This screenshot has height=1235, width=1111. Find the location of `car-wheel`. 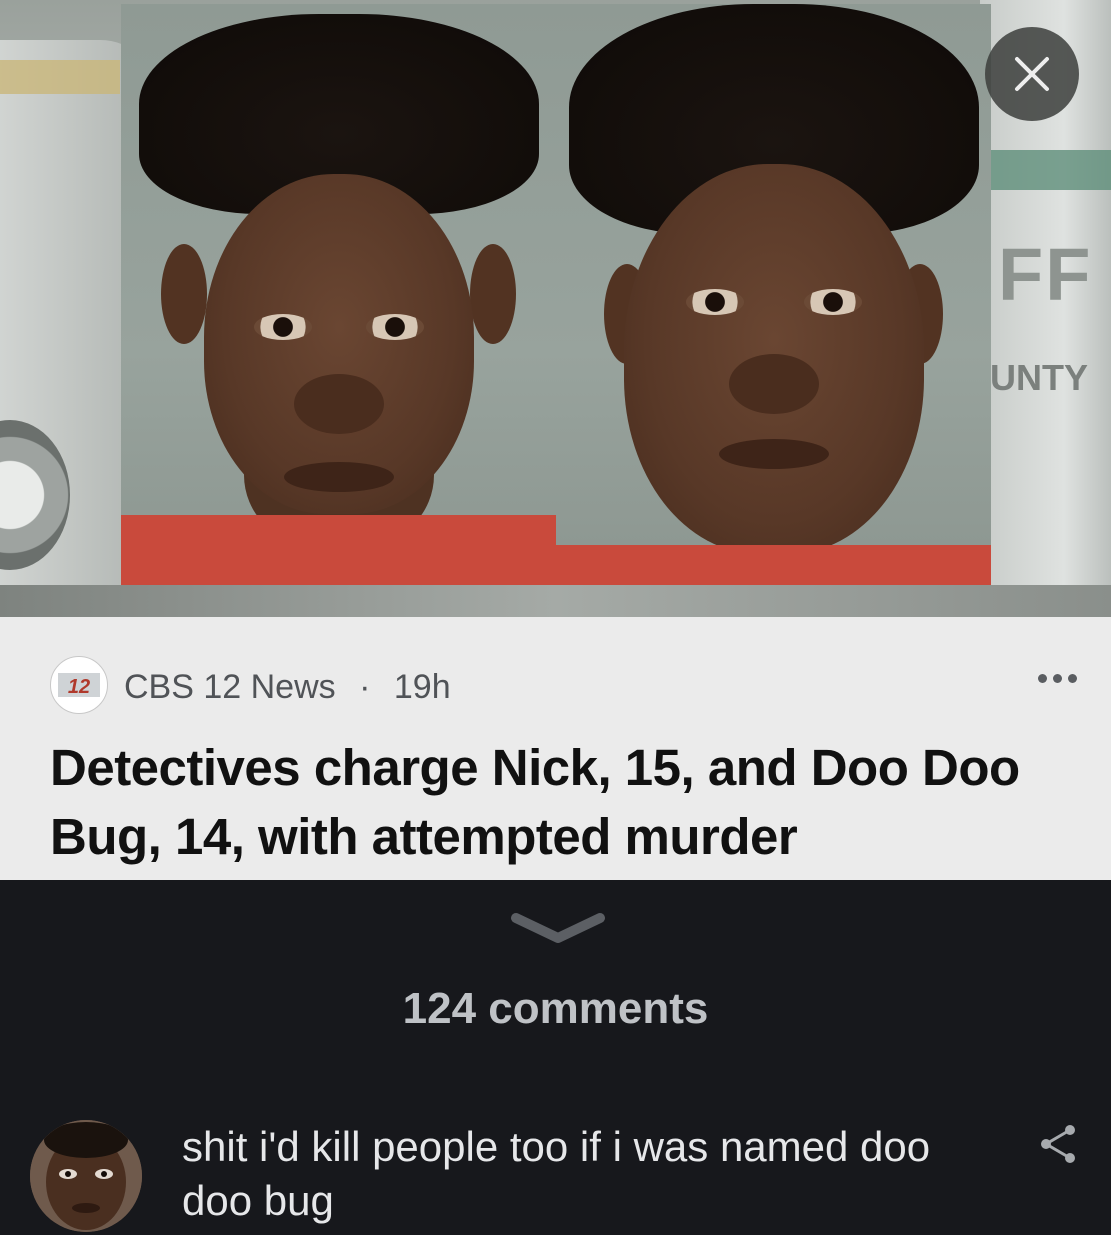

car-wheel is located at coordinates (35, 495).